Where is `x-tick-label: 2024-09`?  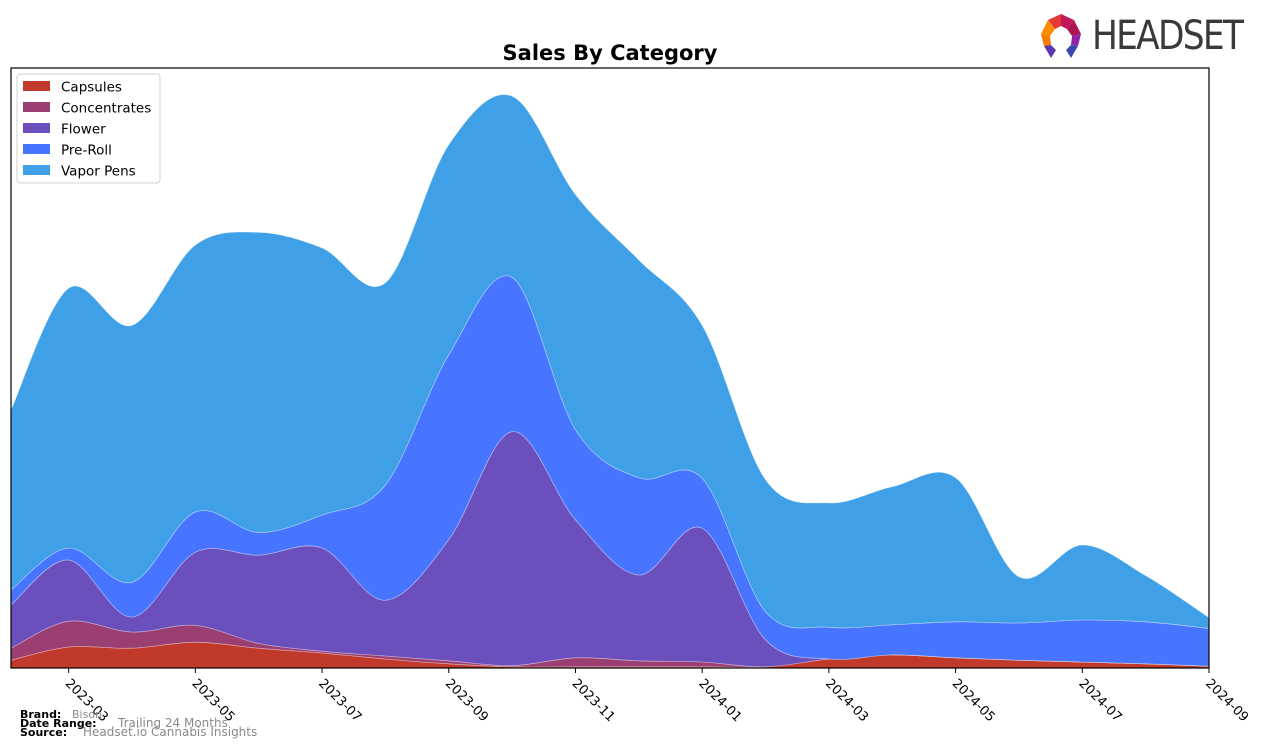
x-tick-label: 2024-09 is located at coordinates (1226, 700).